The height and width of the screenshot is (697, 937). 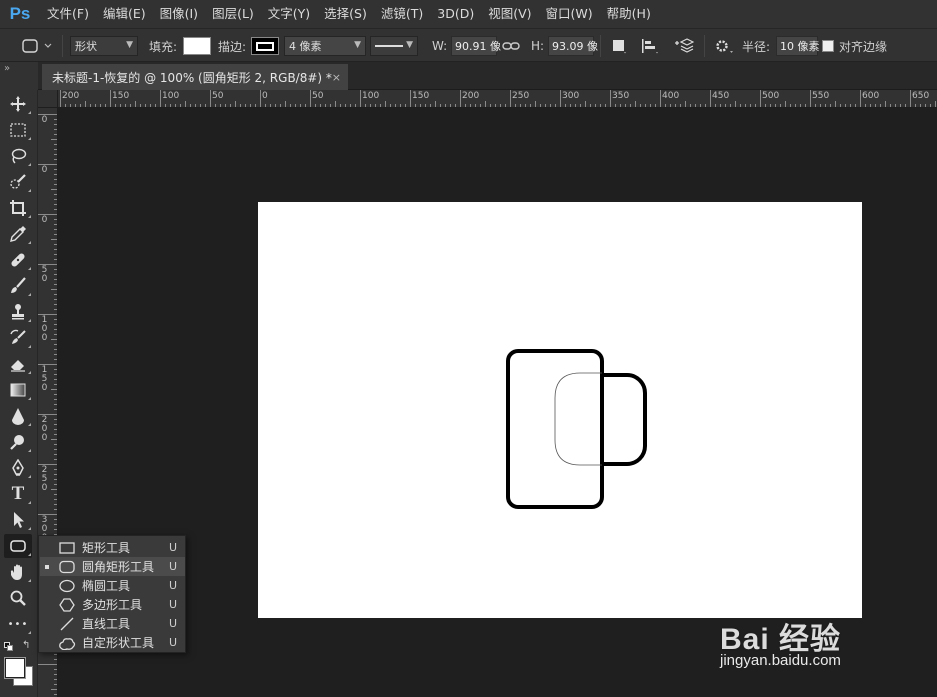 What do you see at coordinates (67, 586) in the screenshot?
I see `ellipse-icon` at bounding box center [67, 586].